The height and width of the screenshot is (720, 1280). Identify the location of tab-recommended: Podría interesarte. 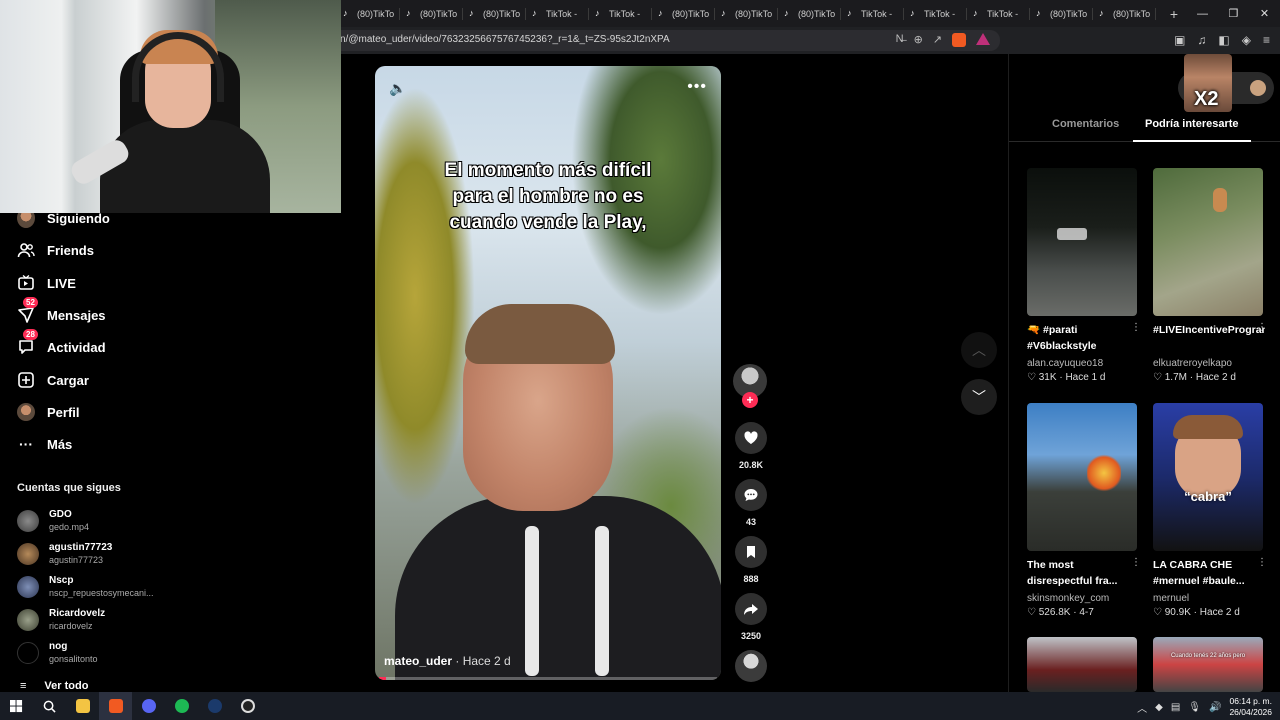
(1192, 124).